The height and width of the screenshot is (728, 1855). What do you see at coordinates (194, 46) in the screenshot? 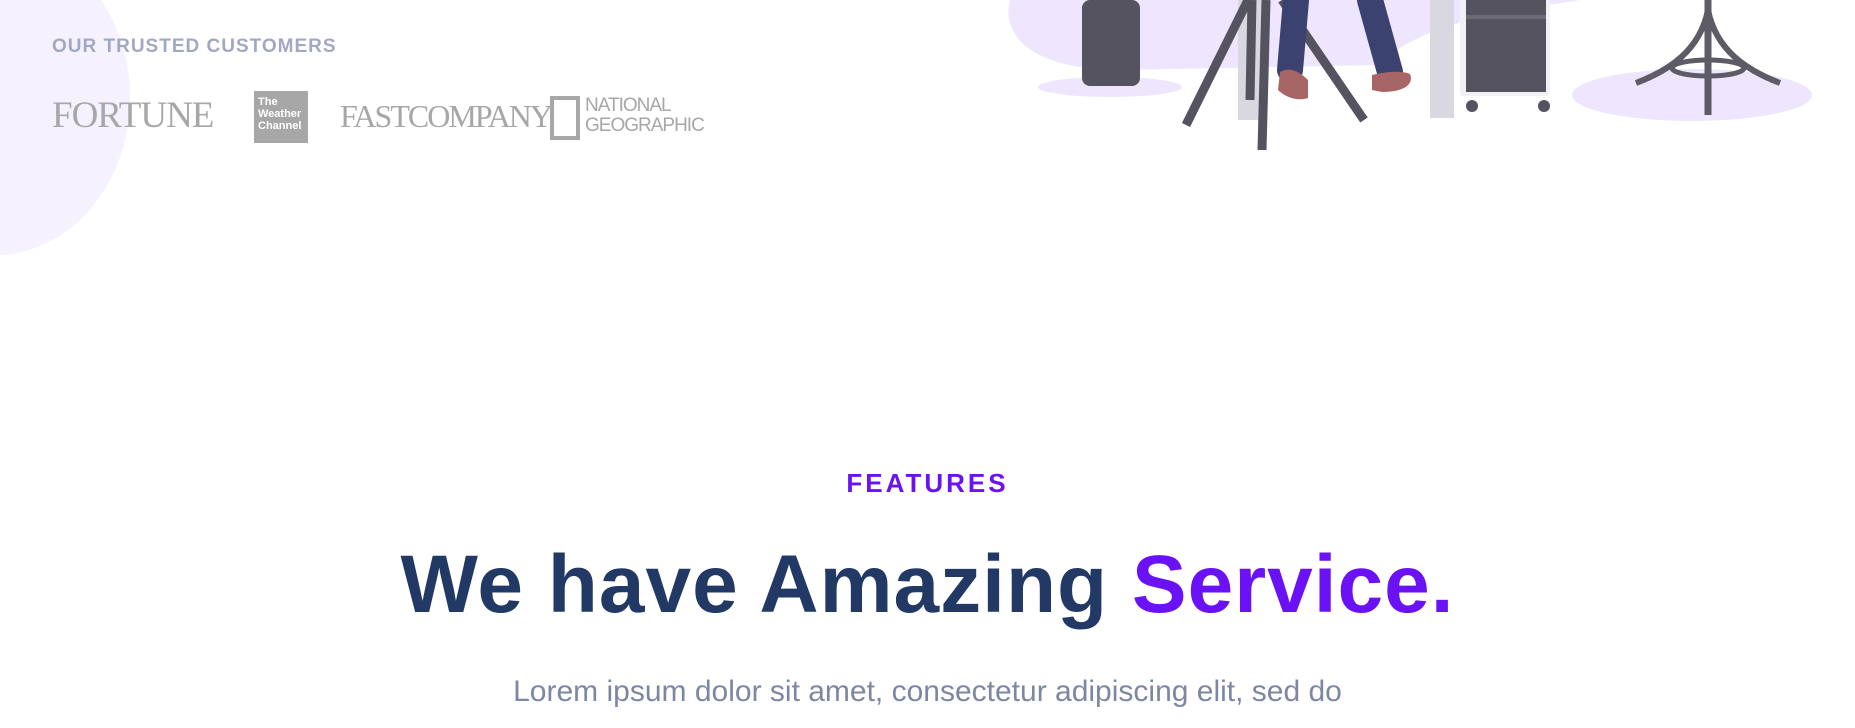
I see `trusted-customers-label: OUR TRUSTED CUSTOMERS` at bounding box center [194, 46].